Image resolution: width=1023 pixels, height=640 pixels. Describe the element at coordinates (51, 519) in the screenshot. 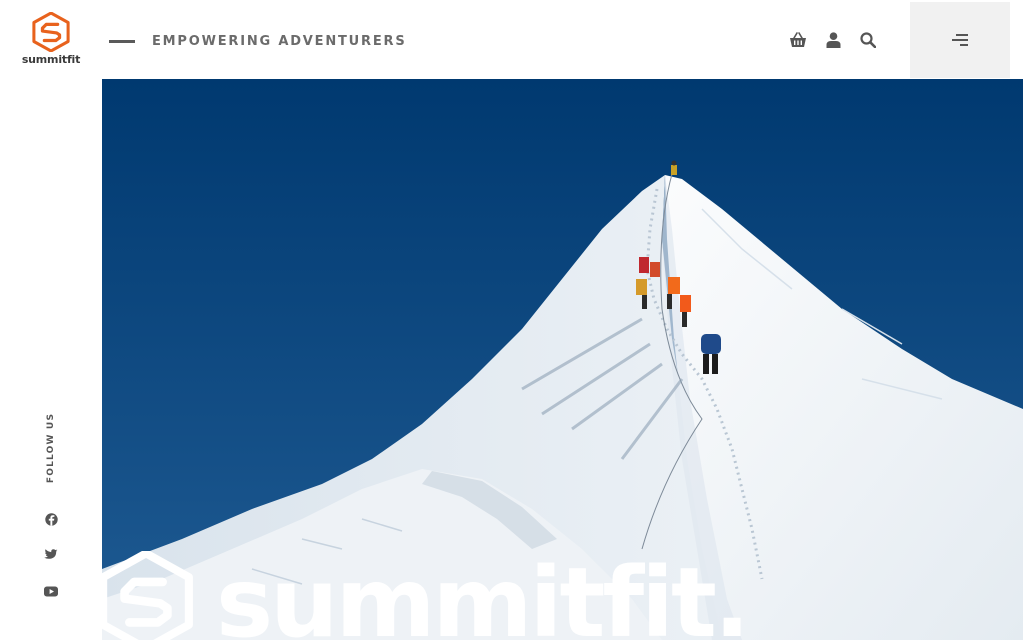

I see `facebook-icon` at that location.